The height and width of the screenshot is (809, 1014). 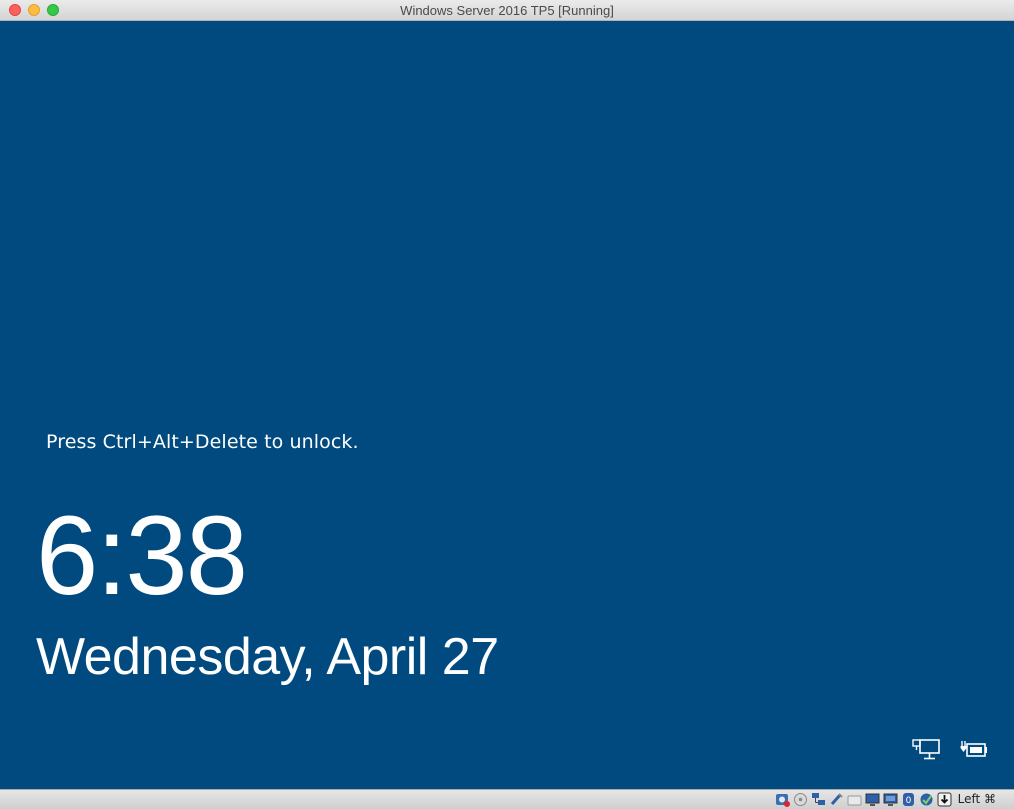 I want to click on mouse-integration-icon: 0, so click(x=908, y=799).